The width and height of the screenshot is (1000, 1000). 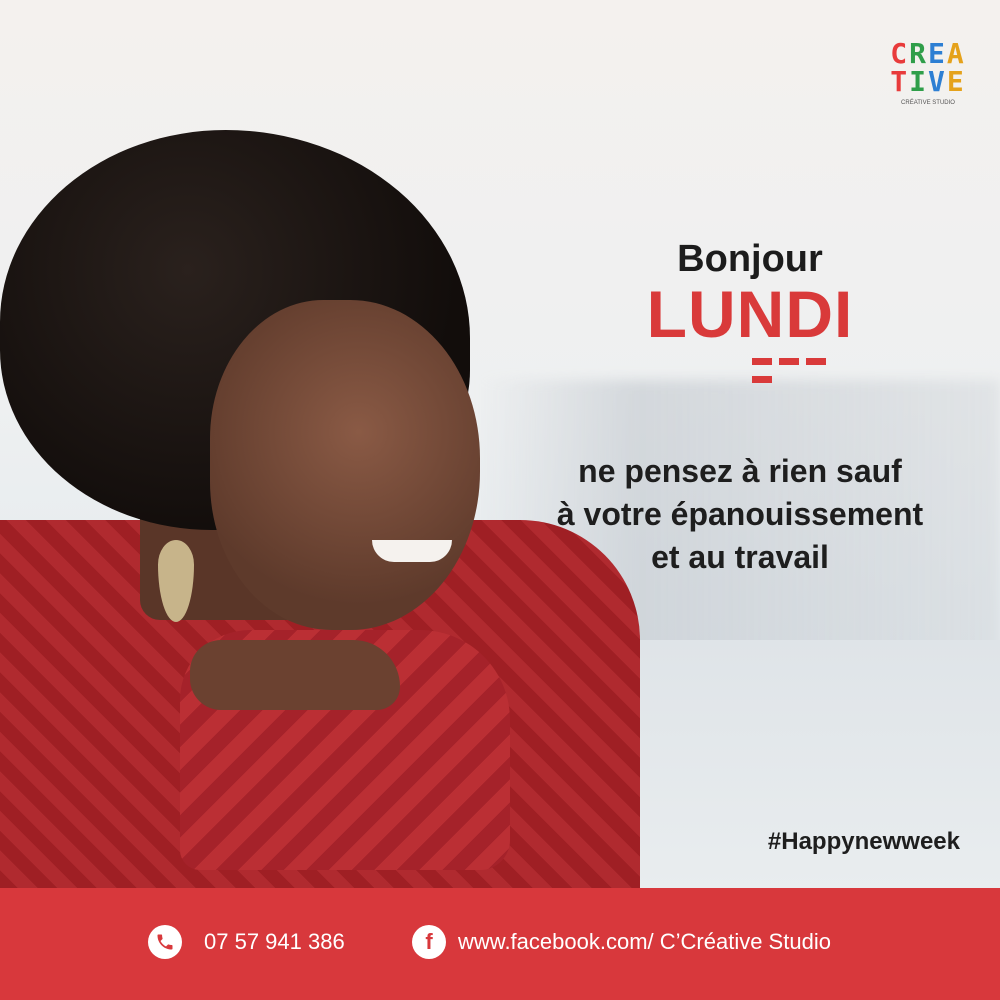 I want to click on face, so click(x=345, y=465).